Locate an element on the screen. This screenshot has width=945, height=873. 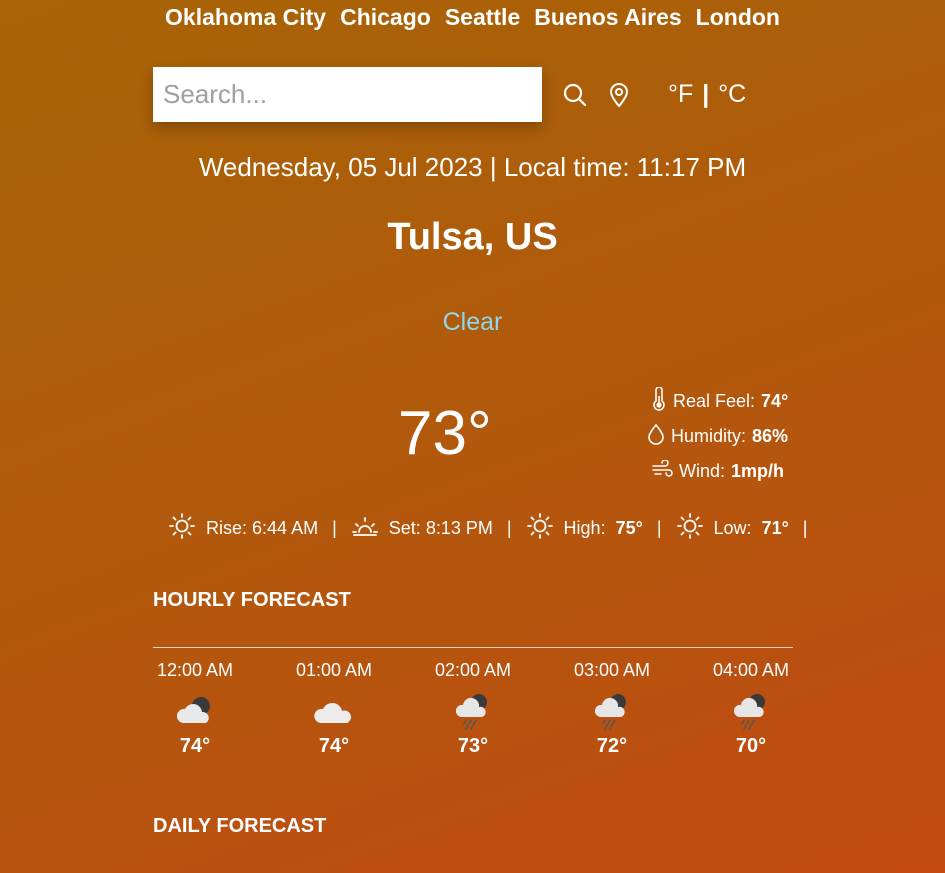
hour-temp: 72° is located at coordinates (612, 746).